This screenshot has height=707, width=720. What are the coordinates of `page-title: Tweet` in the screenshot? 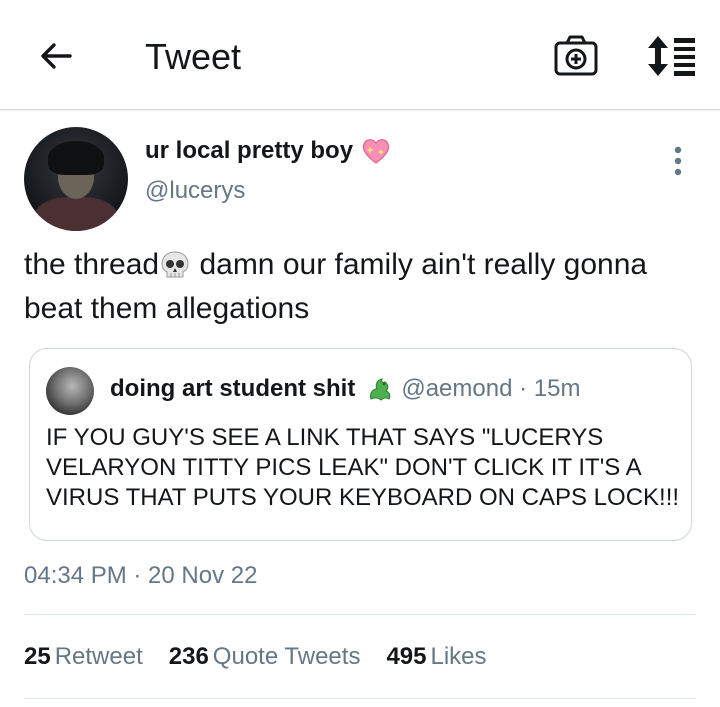 It's located at (193, 56).